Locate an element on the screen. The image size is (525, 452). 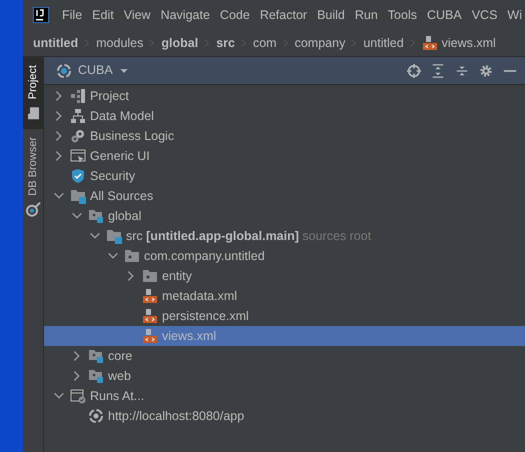
tool-window-tab: Project is located at coordinates (33, 93).